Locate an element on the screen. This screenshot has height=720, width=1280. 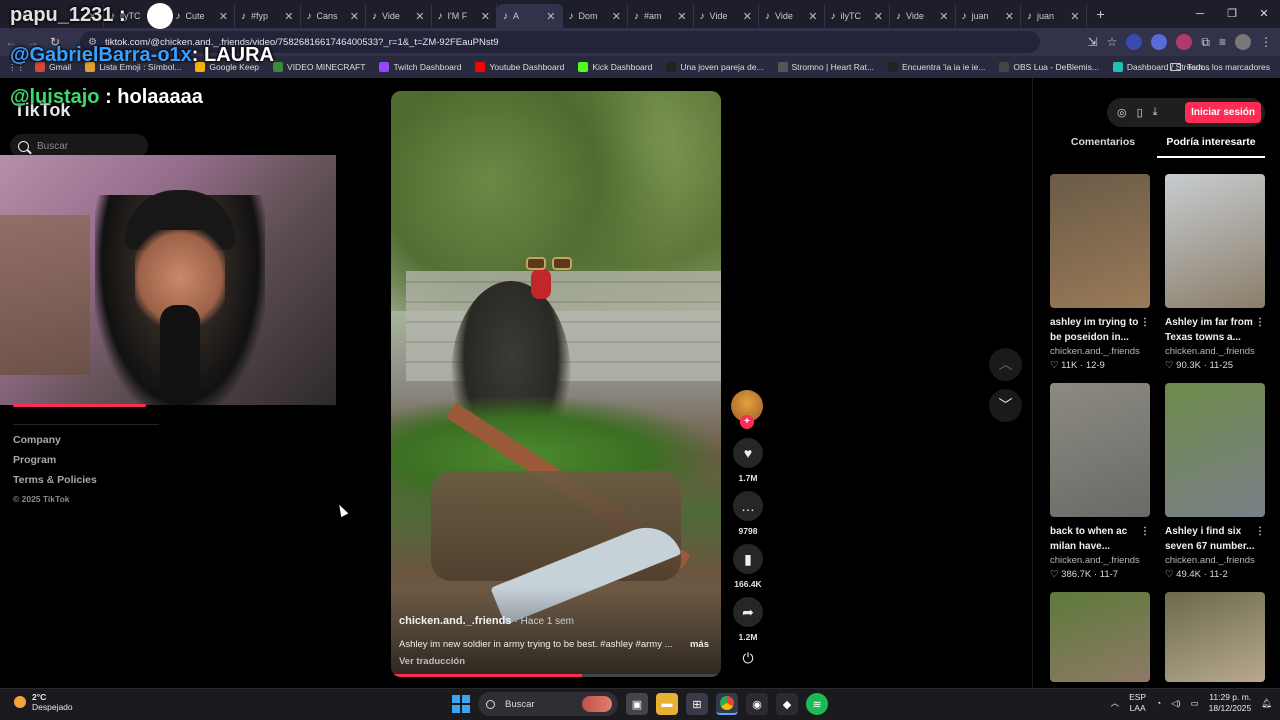
extensions-puzzle-icon: ⧉ is located at coordinates (1205, 42).